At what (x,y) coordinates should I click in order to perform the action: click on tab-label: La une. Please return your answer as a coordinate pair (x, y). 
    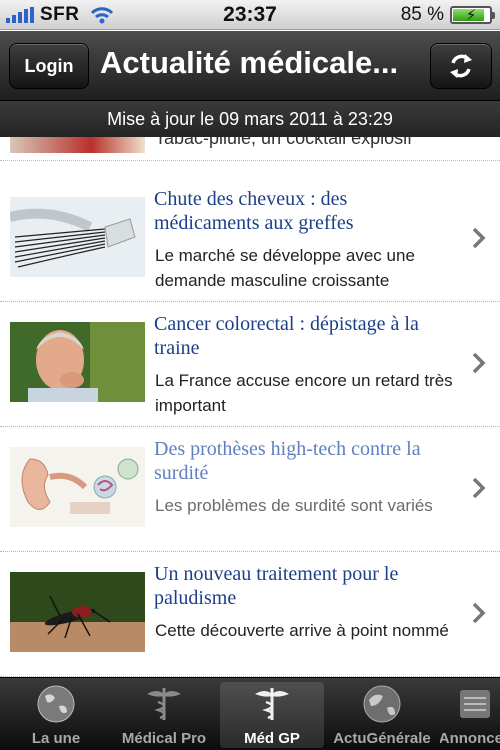
    Looking at the image, I should click on (56, 738).